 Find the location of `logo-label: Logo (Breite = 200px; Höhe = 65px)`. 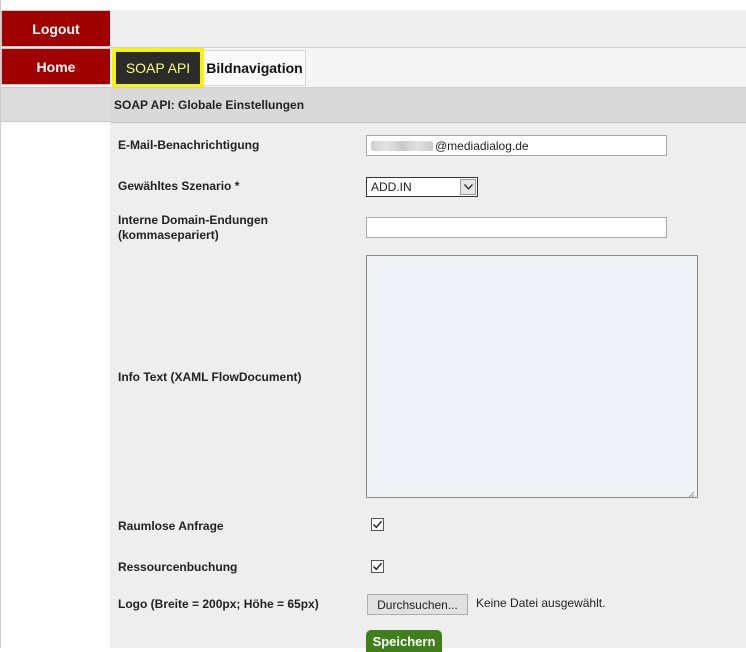

logo-label: Logo (Breite = 200px; Höhe = 65px) is located at coordinates (218, 604).